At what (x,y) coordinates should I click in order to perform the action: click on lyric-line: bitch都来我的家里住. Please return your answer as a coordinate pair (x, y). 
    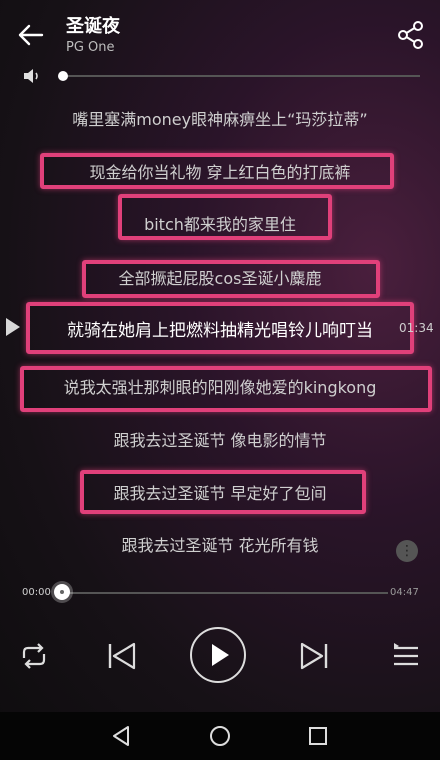
    Looking at the image, I should click on (220, 223).